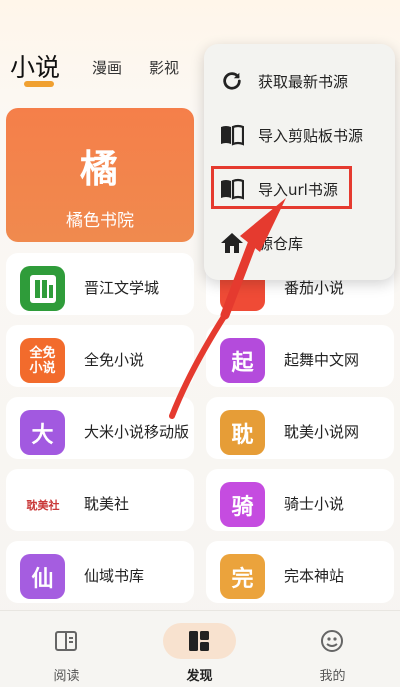 This screenshot has height=687, width=400. Describe the element at coordinates (311, 136) in the screenshot. I see `menu-label: 导入剪贴板书源` at that location.